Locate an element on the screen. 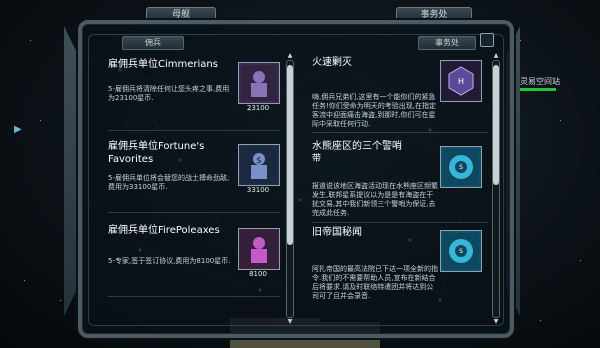 The width and height of the screenshot is (600, 348). firepoleaxes-emblem-icon is located at coordinates (259, 249).